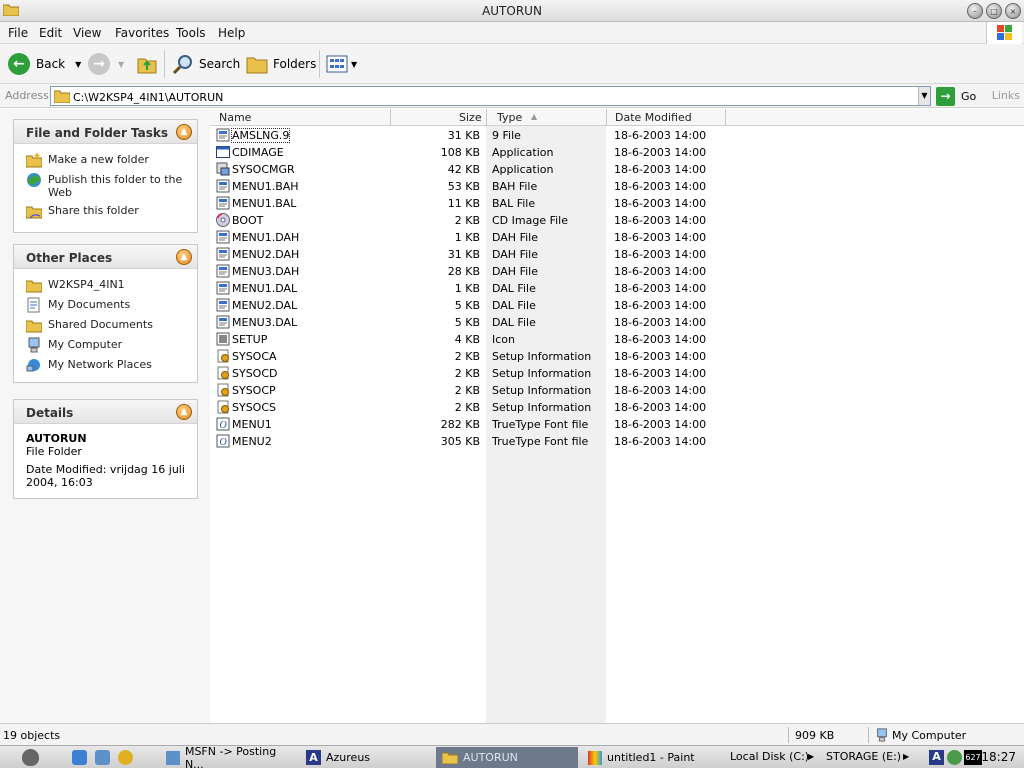 This screenshot has height=768, width=1024. What do you see at coordinates (191, 33) in the screenshot?
I see `menu-tools: Tools` at bounding box center [191, 33].